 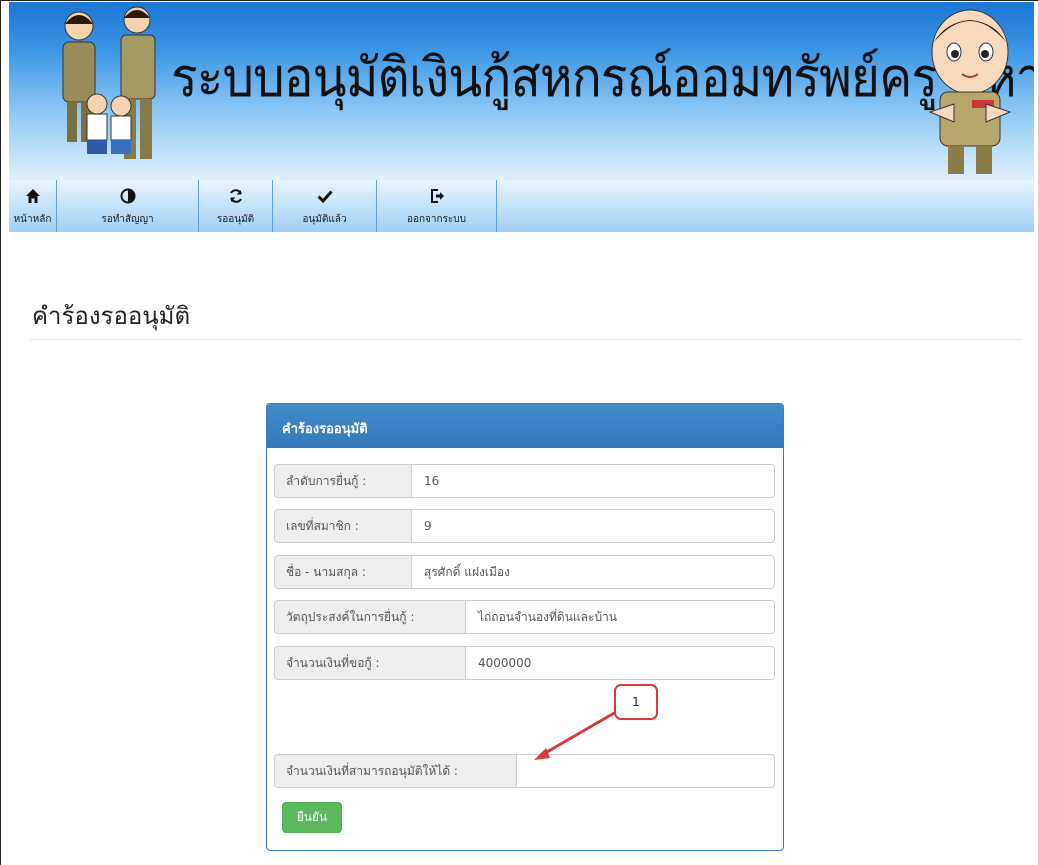 What do you see at coordinates (127, 219) in the screenshot?
I see `nav-pending-contract-label: รอทำสัญญา` at bounding box center [127, 219].